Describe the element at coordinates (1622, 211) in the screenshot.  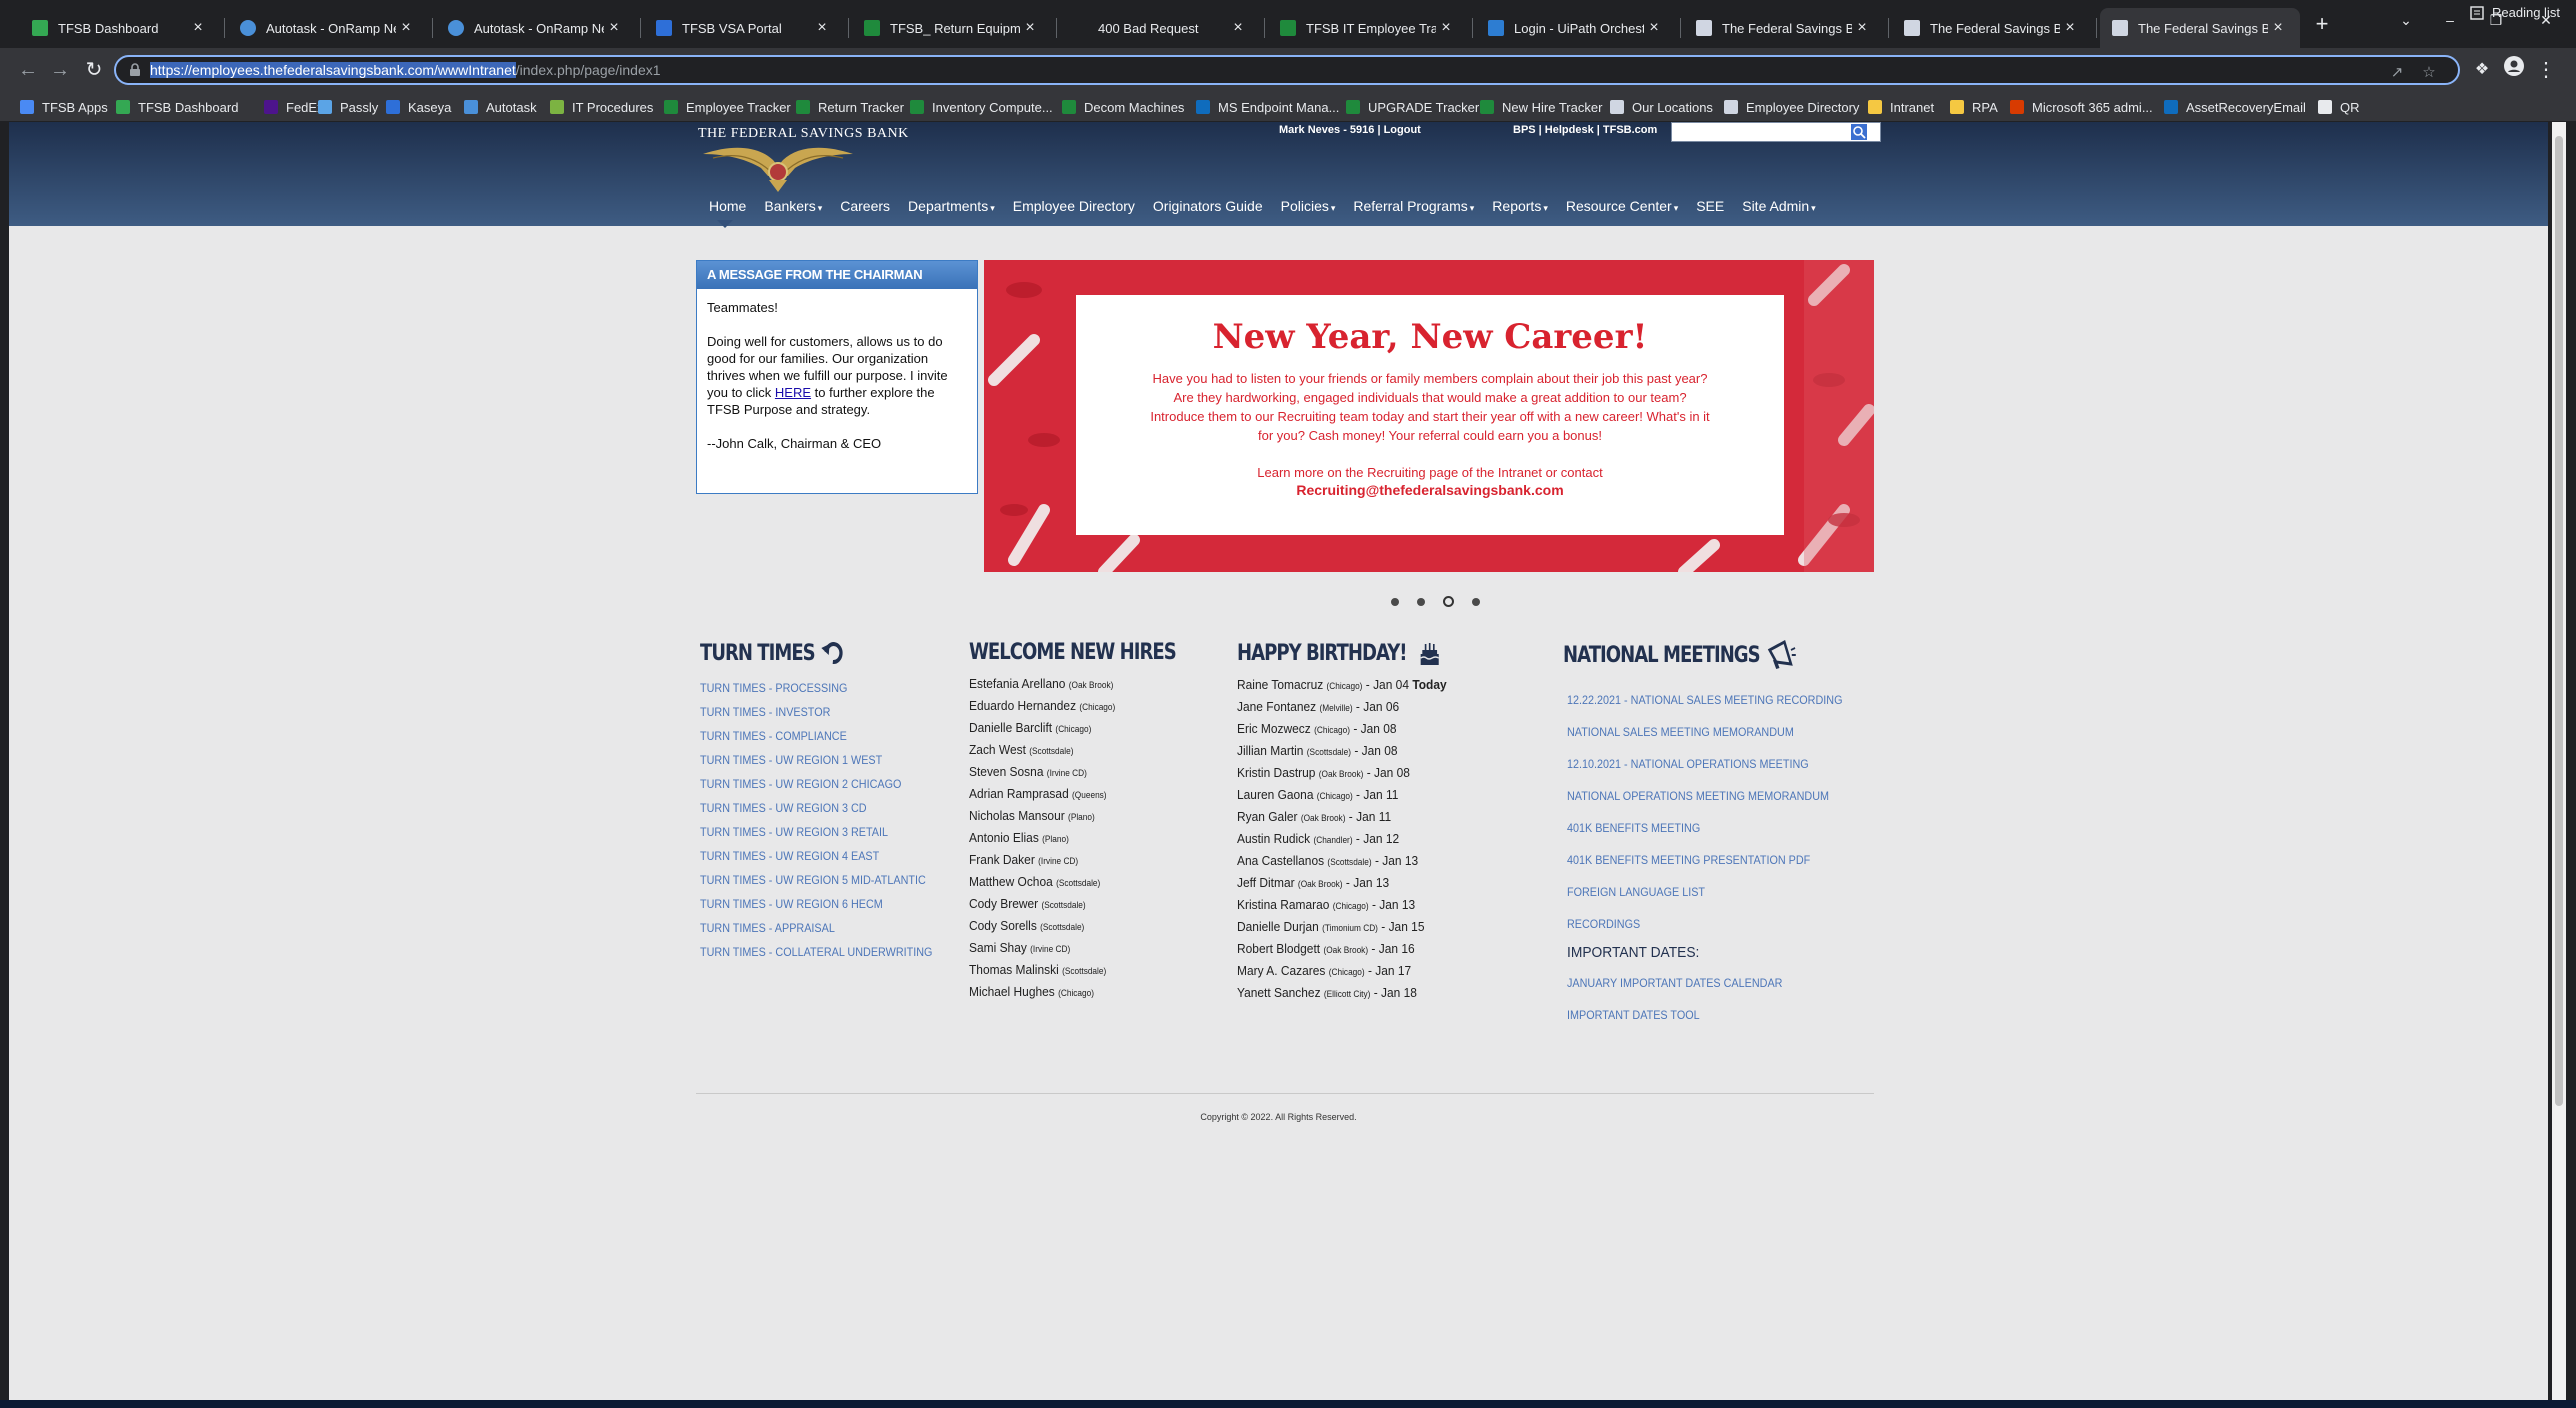
I see `nav-item-resource-center: Resource Center ▾` at that location.